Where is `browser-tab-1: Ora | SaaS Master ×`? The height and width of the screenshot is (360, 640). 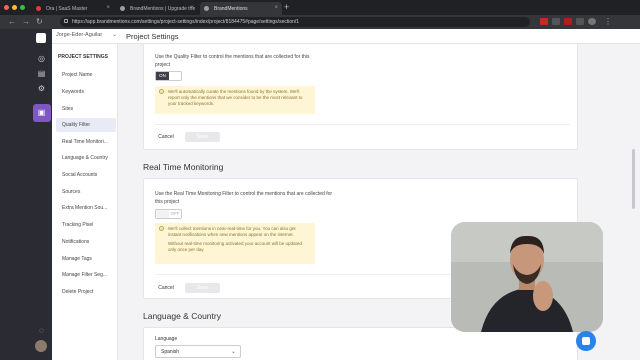
browser-tab-1: Ora | SaaS Master × is located at coordinates (73, 8).